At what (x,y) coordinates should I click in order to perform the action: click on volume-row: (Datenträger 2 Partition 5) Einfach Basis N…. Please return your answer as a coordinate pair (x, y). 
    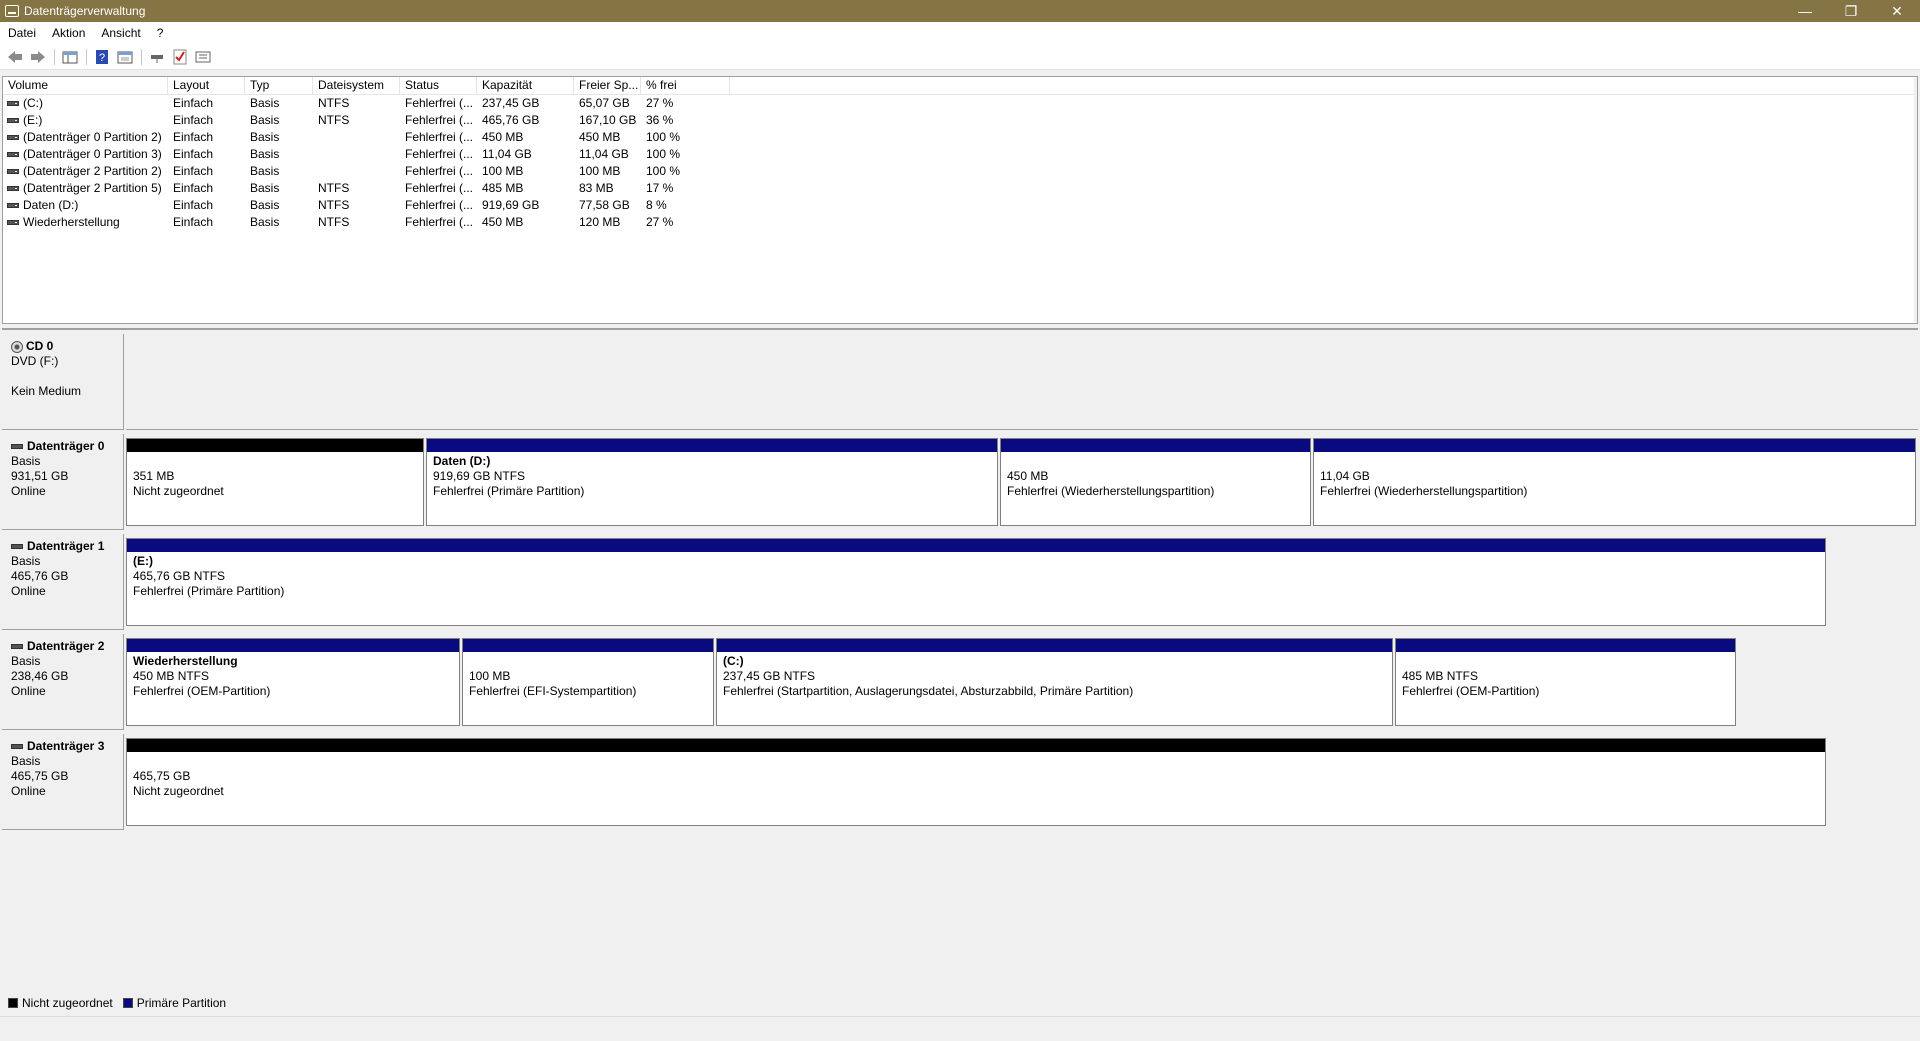
    Looking at the image, I should click on (960, 188).